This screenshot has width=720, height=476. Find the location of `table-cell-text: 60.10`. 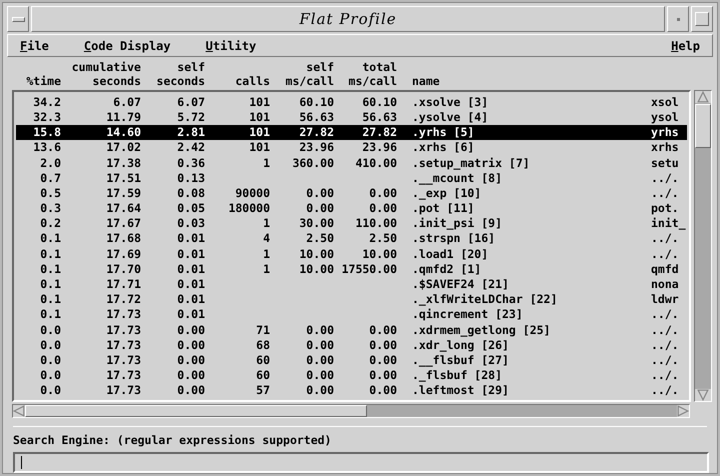

table-cell-text: 60.10 is located at coordinates (316, 102).